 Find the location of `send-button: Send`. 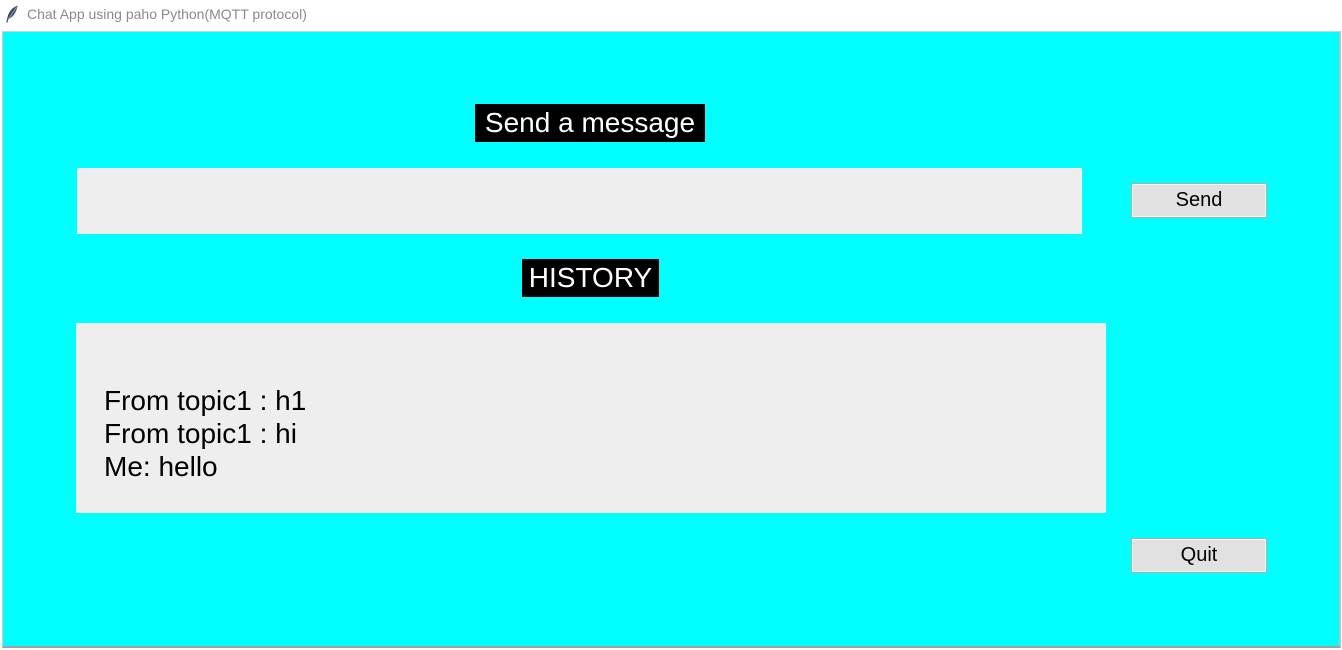

send-button: Send is located at coordinates (1199, 200).